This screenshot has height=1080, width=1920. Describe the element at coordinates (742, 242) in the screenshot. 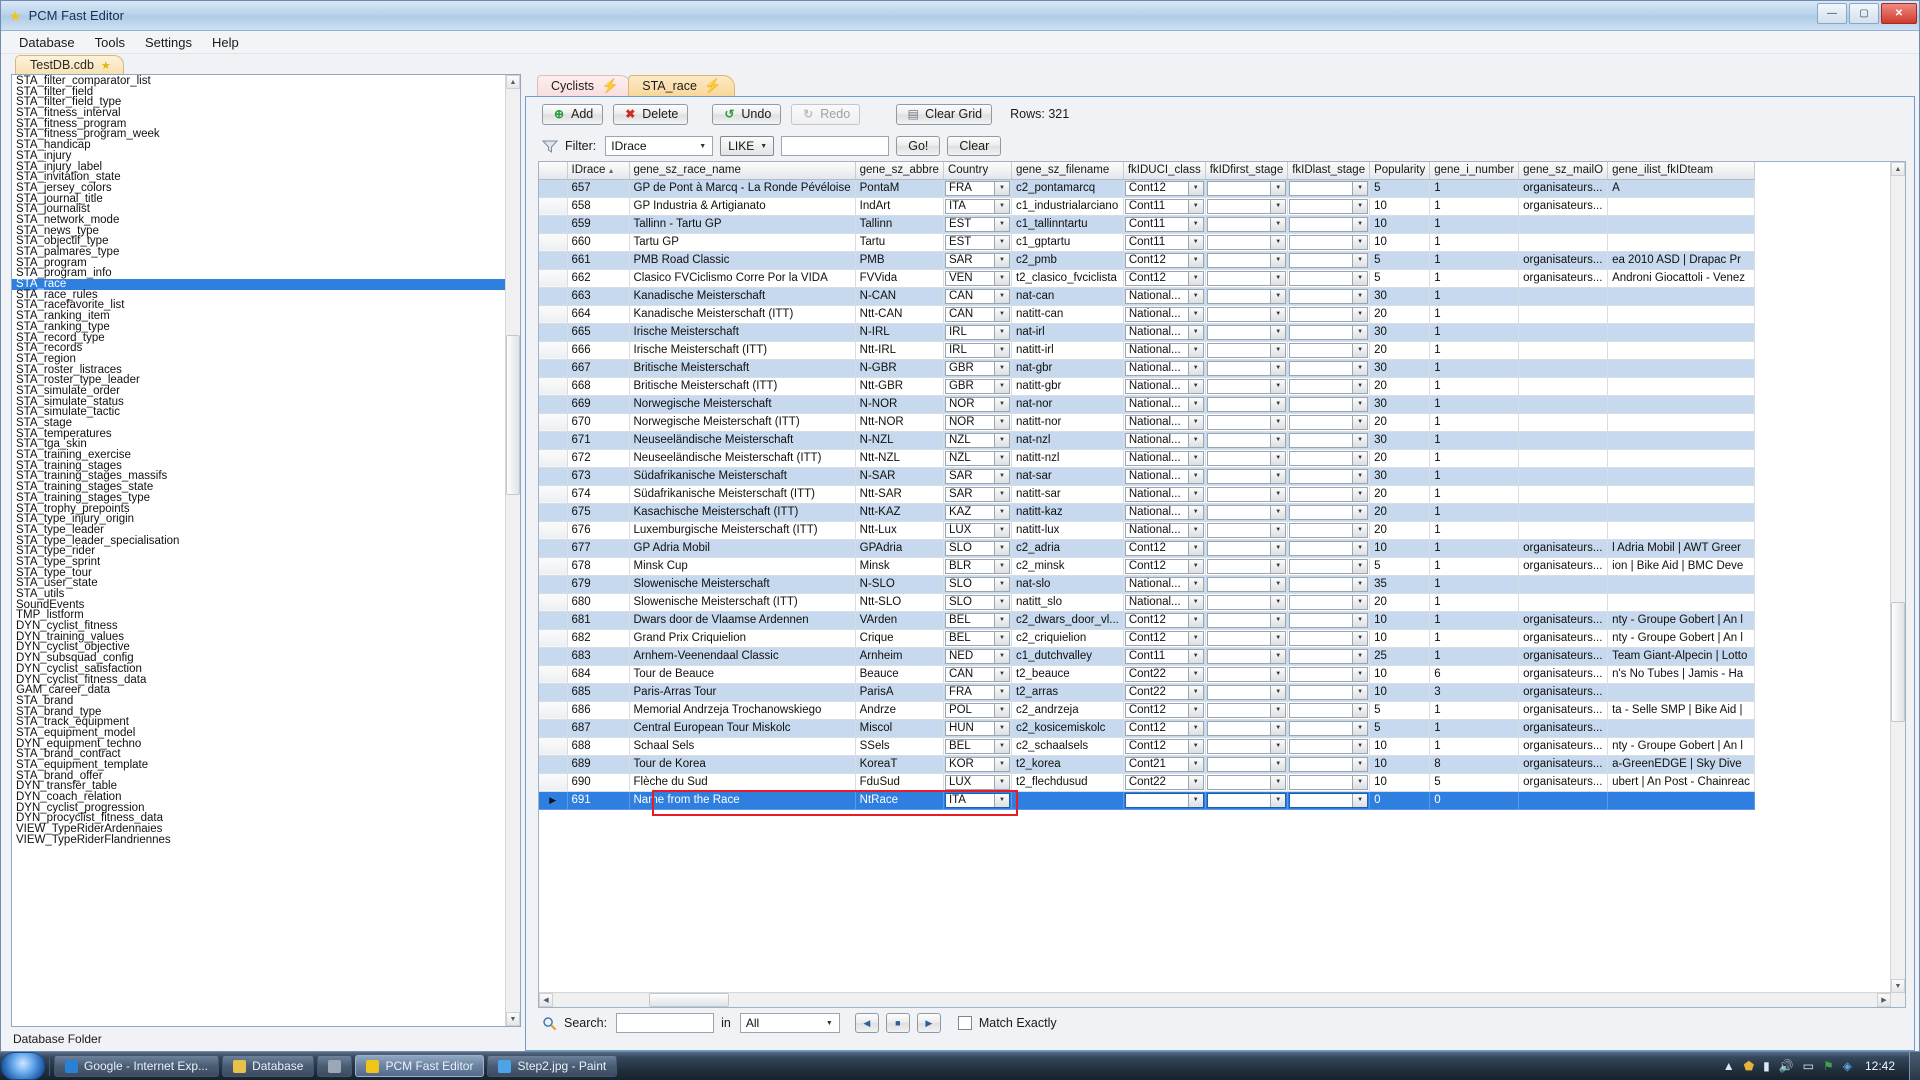

I see `cell-gene_sz_race_name: Tartu GP` at that location.